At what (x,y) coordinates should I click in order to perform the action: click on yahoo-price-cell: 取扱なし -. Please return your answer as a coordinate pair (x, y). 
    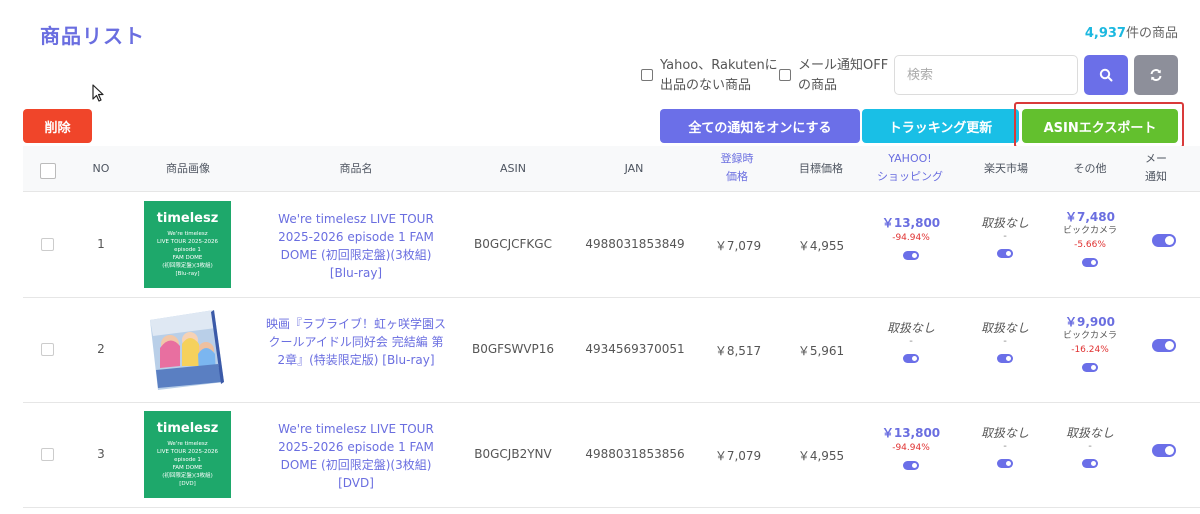
    Looking at the image, I should click on (911, 343).